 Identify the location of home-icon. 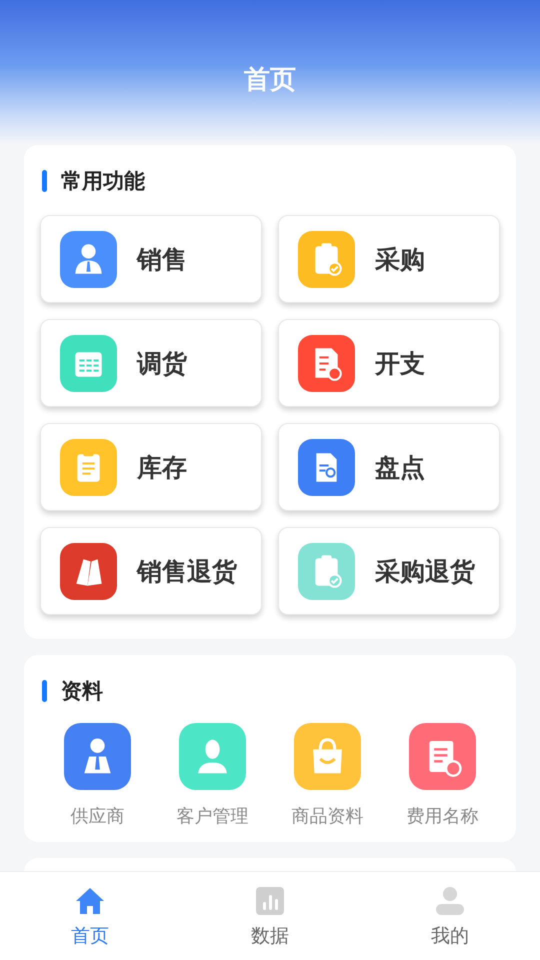
(90, 901).